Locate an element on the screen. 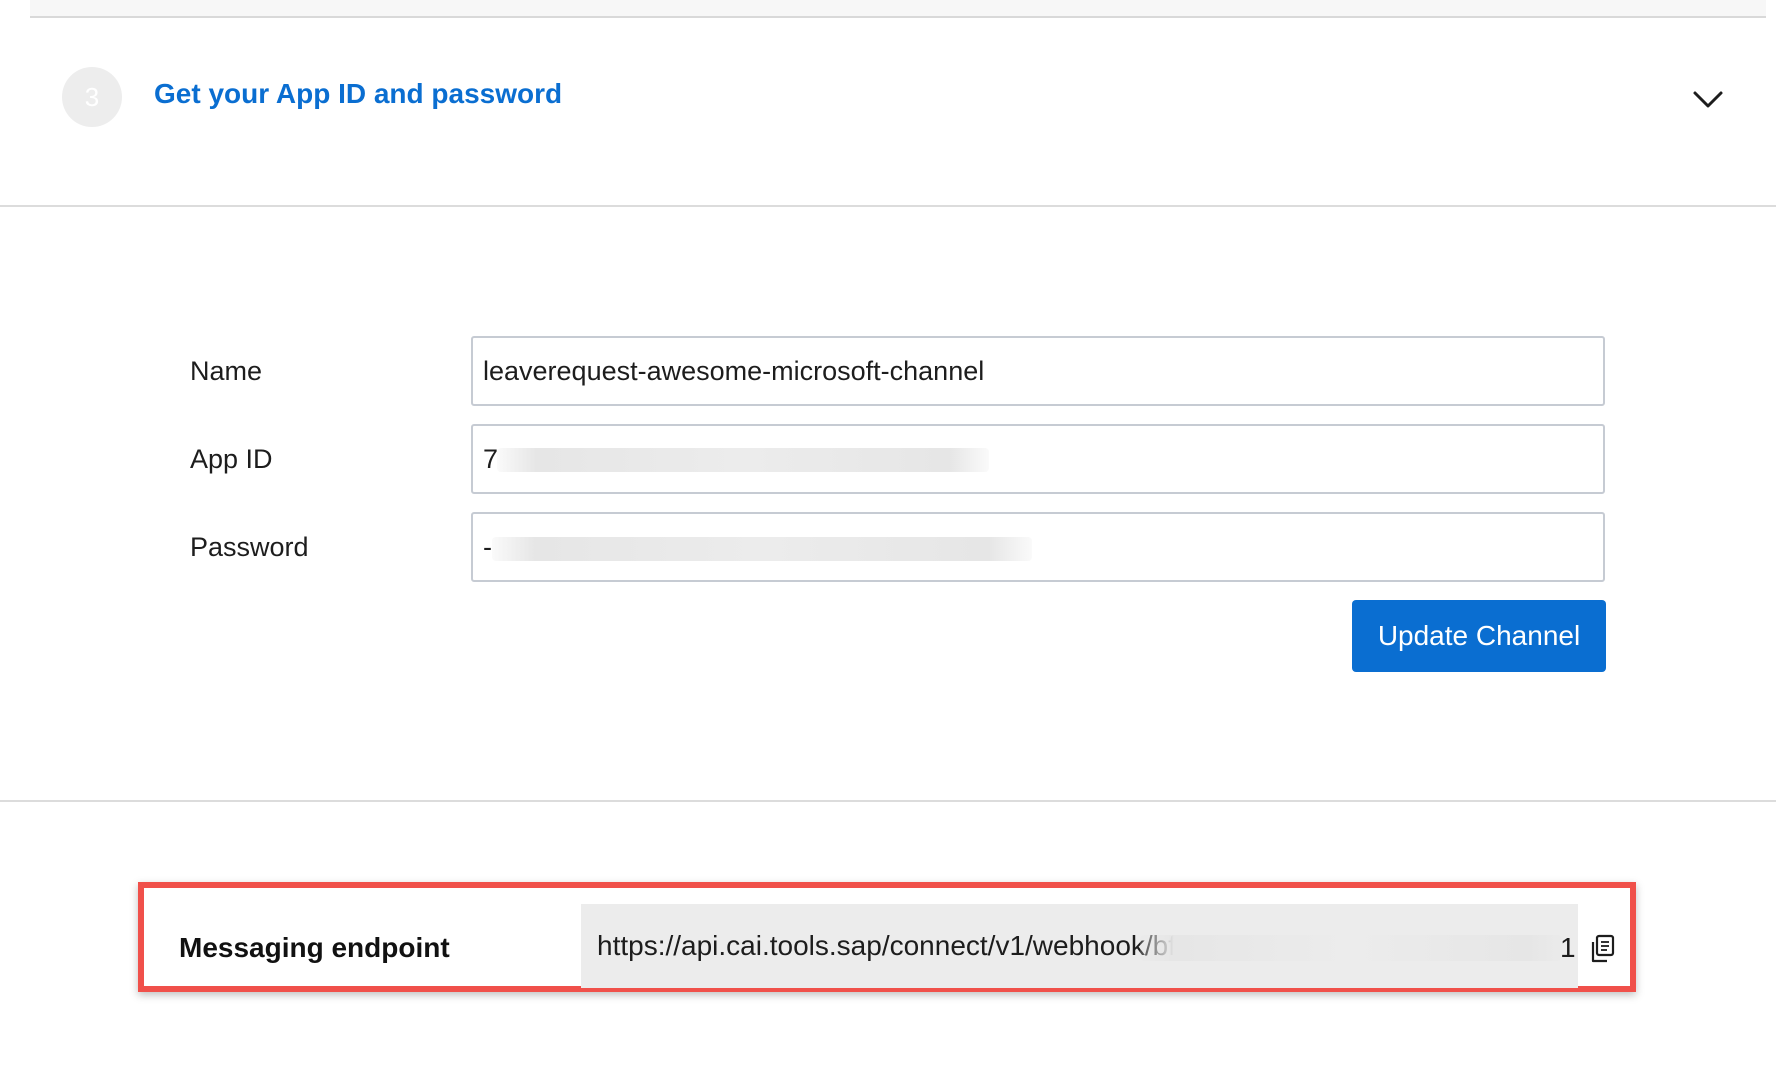 This screenshot has height=1070, width=1776. name-label: Name is located at coordinates (226, 371).